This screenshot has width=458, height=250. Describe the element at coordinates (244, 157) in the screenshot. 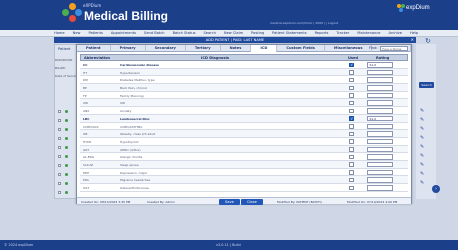

I see `table-row: AL-ERG Allergic rhinitis` at that location.